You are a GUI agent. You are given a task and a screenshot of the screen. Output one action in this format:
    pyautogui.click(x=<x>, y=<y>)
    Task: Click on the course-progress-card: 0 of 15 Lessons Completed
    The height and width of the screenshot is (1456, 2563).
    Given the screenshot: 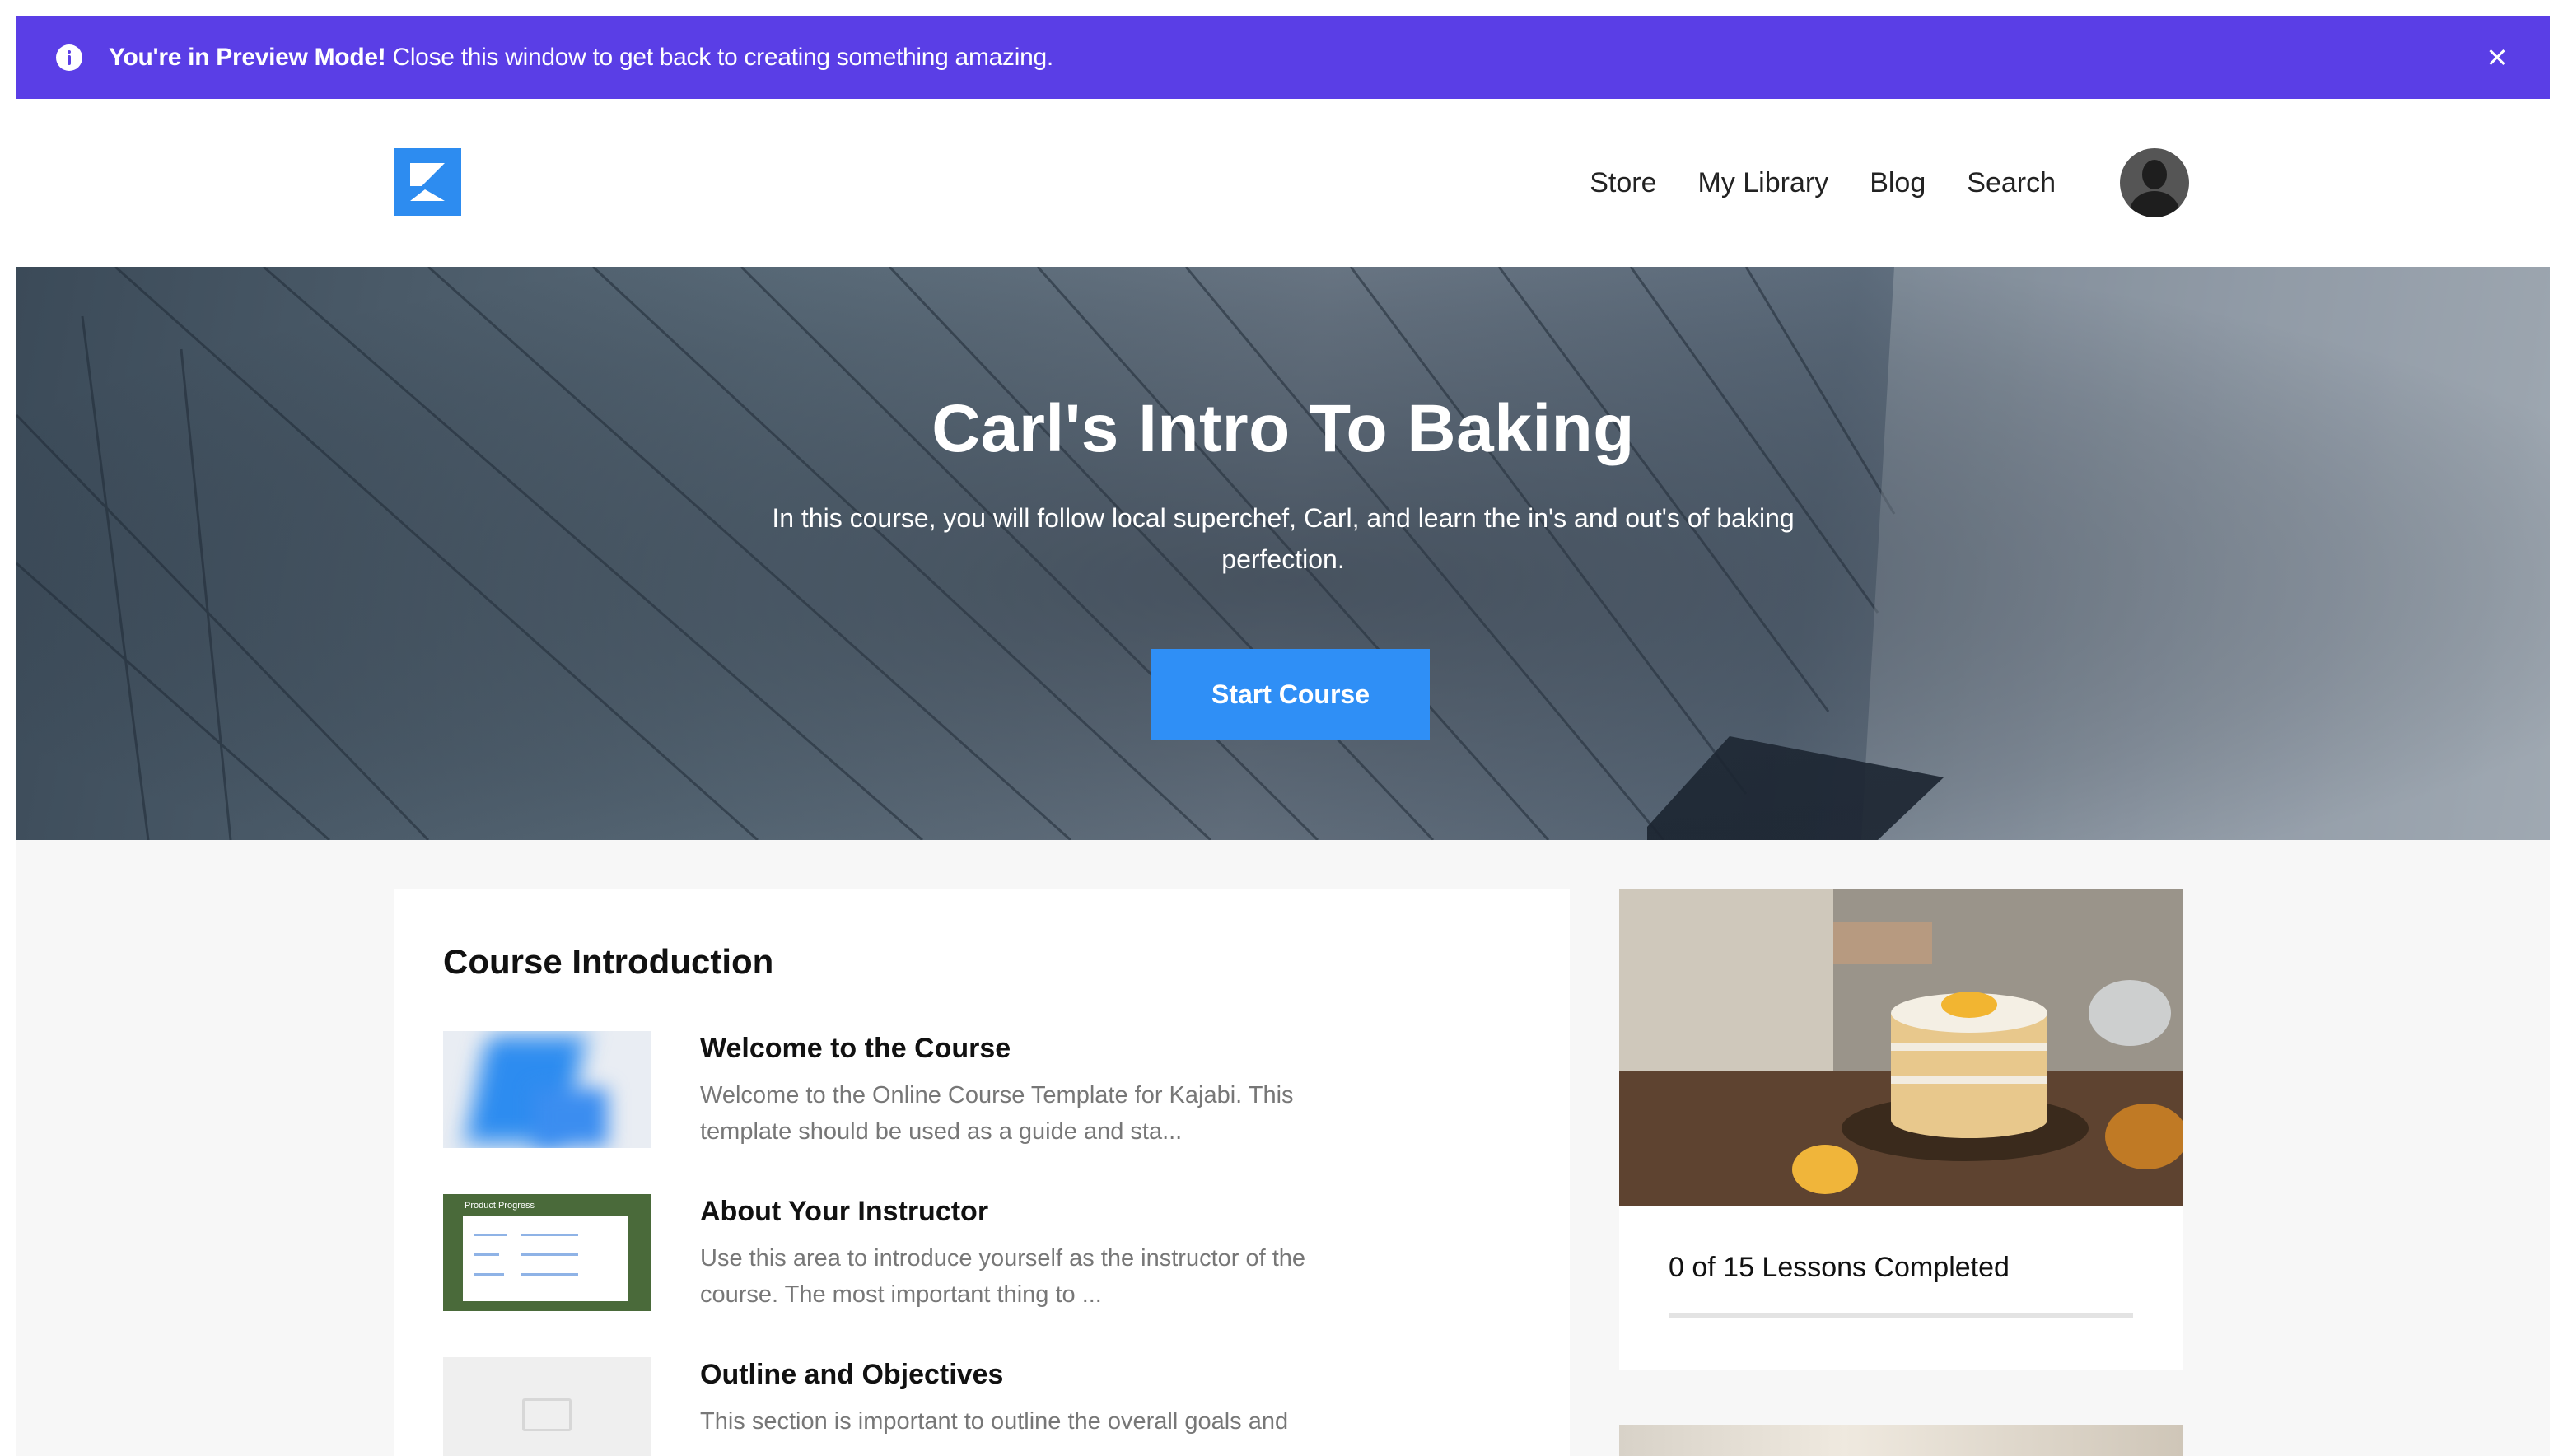 What is the action you would take?
    pyautogui.click(x=1901, y=1129)
    